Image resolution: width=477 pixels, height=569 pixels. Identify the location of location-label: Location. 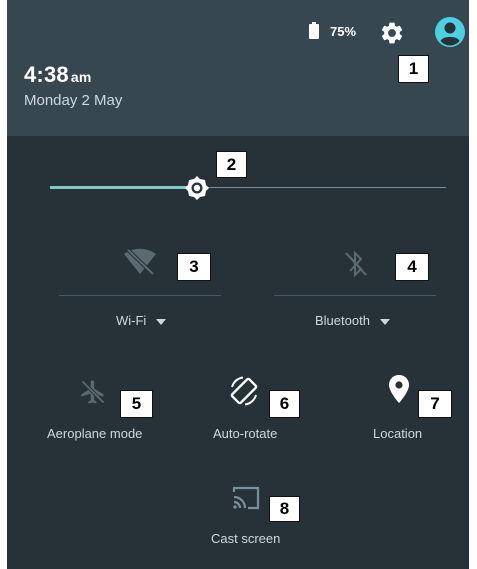
(398, 433).